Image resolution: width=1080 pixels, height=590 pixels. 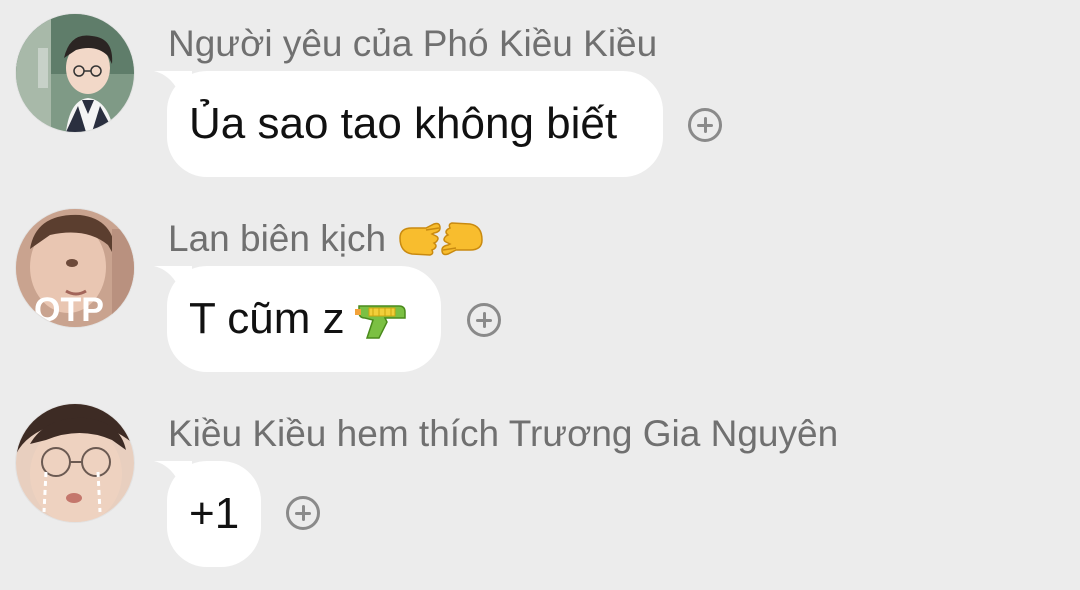 I want to click on sender-name: Kiều Kiều hem thích Trương Gia Nguyên, so click(x=503, y=434).